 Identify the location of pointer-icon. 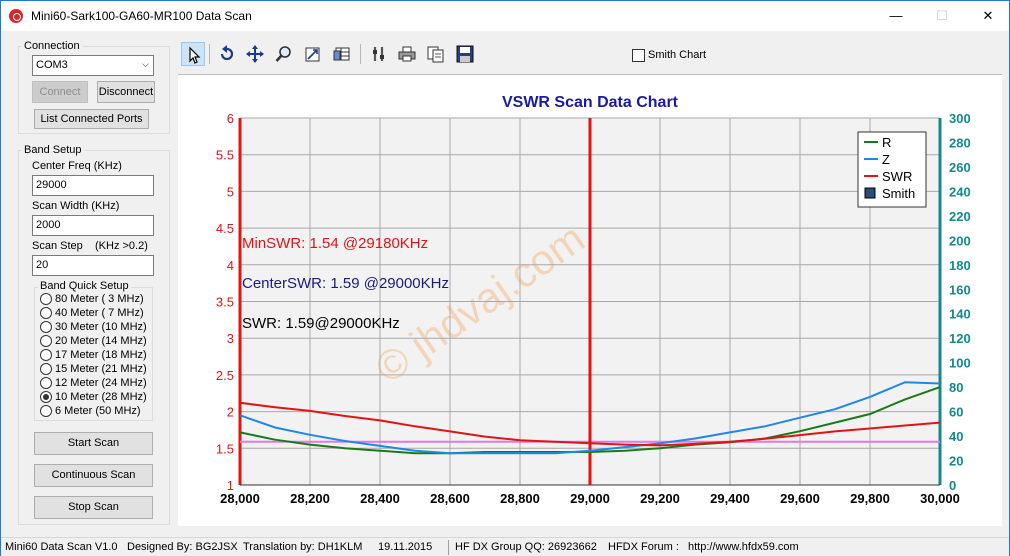
(193, 54).